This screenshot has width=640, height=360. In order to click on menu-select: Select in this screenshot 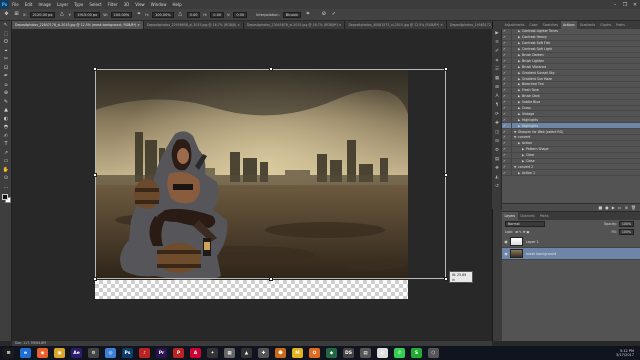, I will do `click(95, 4)`.